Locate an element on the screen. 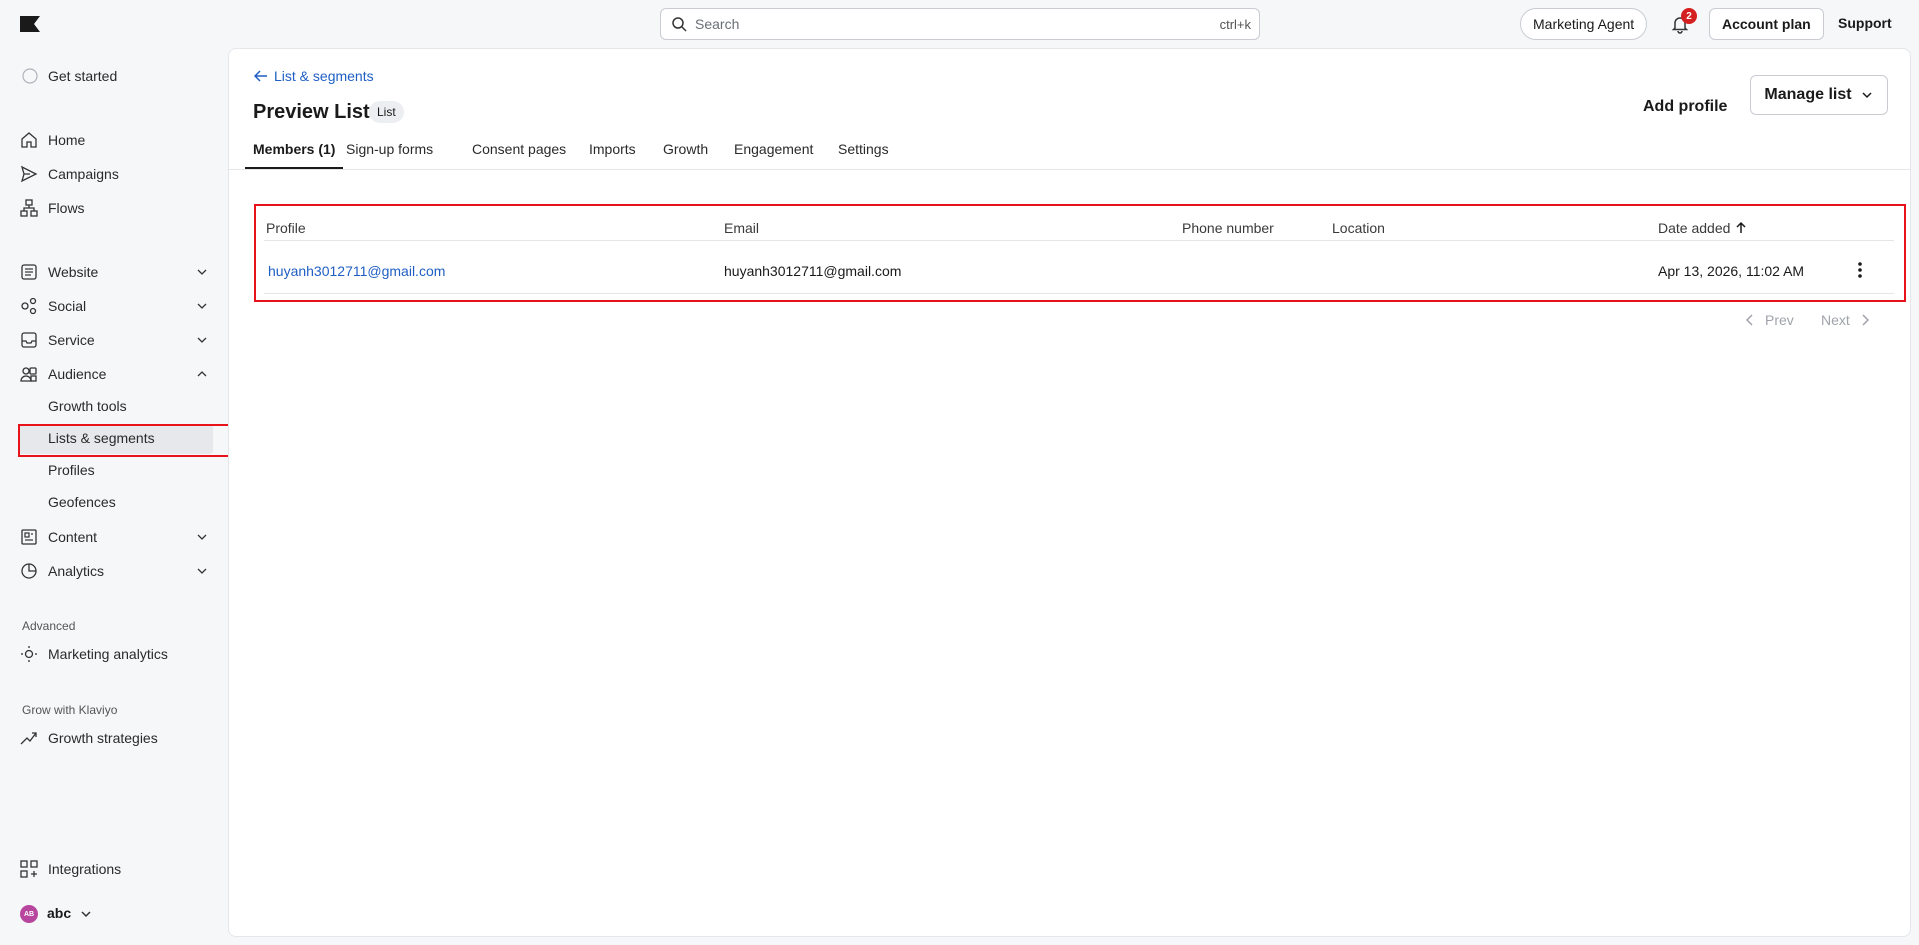 This screenshot has height=945, width=1919. more-vertical-icon is located at coordinates (1860, 270).